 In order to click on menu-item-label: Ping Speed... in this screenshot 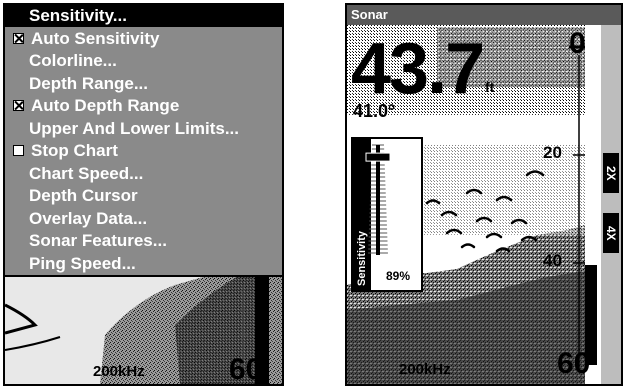, I will do `click(82, 263)`.